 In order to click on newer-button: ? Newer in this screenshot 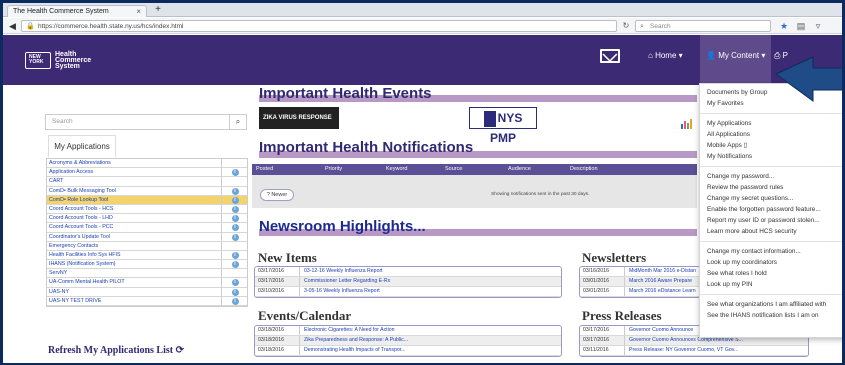, I will do `click(277, 195)`.